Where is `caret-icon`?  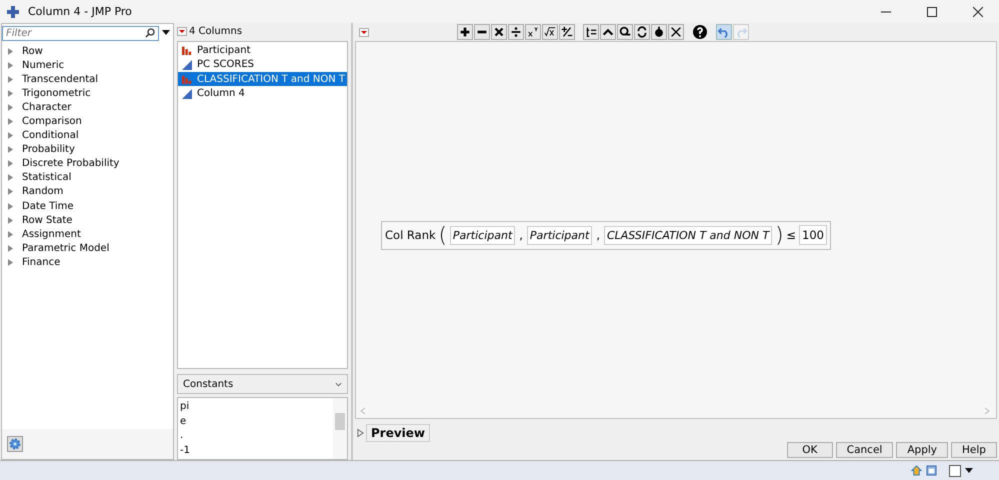 caret-icon is located at coordinates (608, 32).